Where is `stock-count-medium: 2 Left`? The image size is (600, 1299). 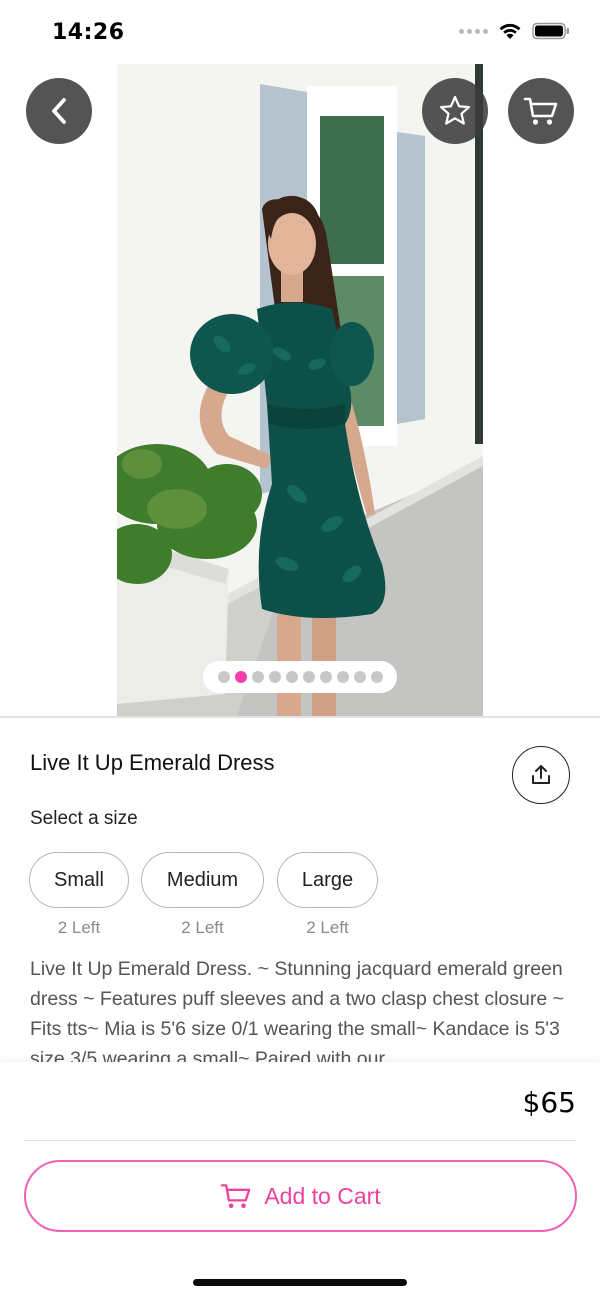 stock-count-medium: 2 Left is located at coordinates (202, 927).